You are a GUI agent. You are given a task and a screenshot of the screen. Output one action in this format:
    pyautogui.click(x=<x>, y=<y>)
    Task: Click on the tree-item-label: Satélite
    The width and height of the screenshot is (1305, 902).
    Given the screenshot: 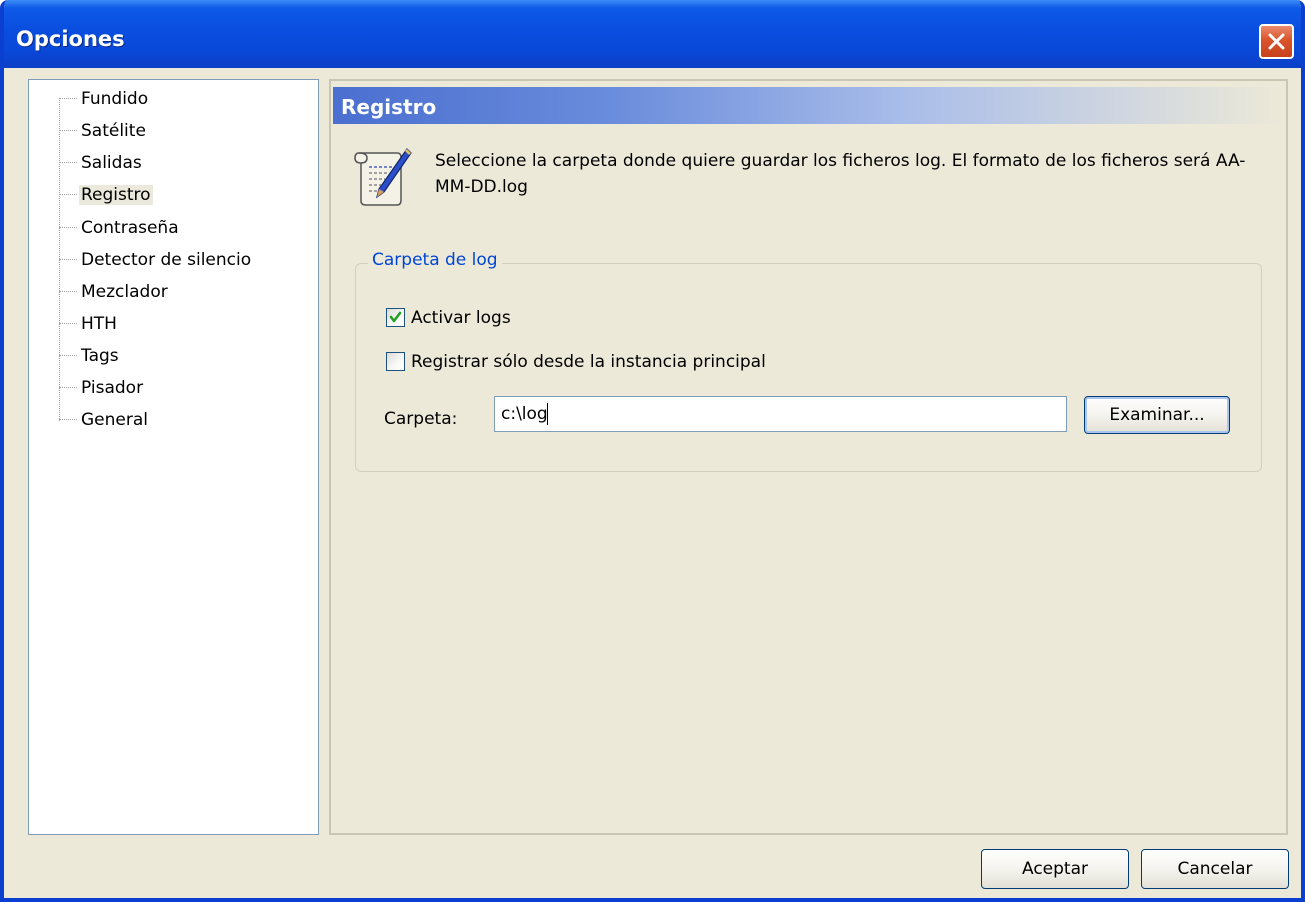 What is the action you would take?
    pyautogui.click(x=113, y=131)
    